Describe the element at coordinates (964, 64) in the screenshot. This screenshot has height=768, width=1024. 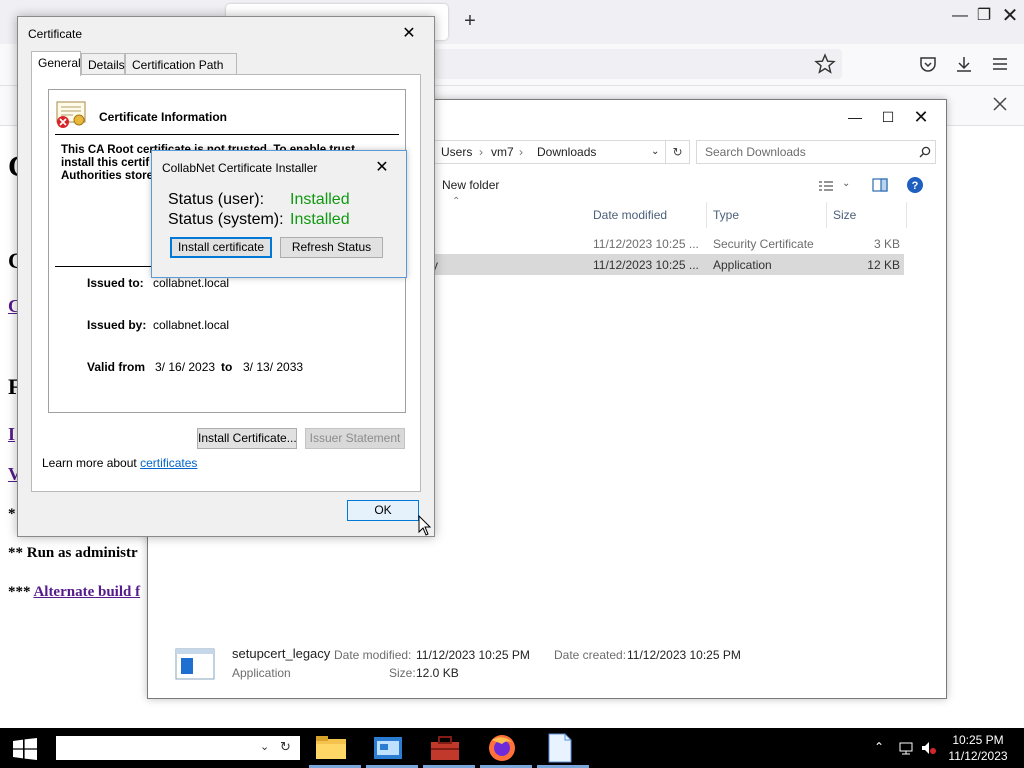
I see `downloads-icon` at that location.